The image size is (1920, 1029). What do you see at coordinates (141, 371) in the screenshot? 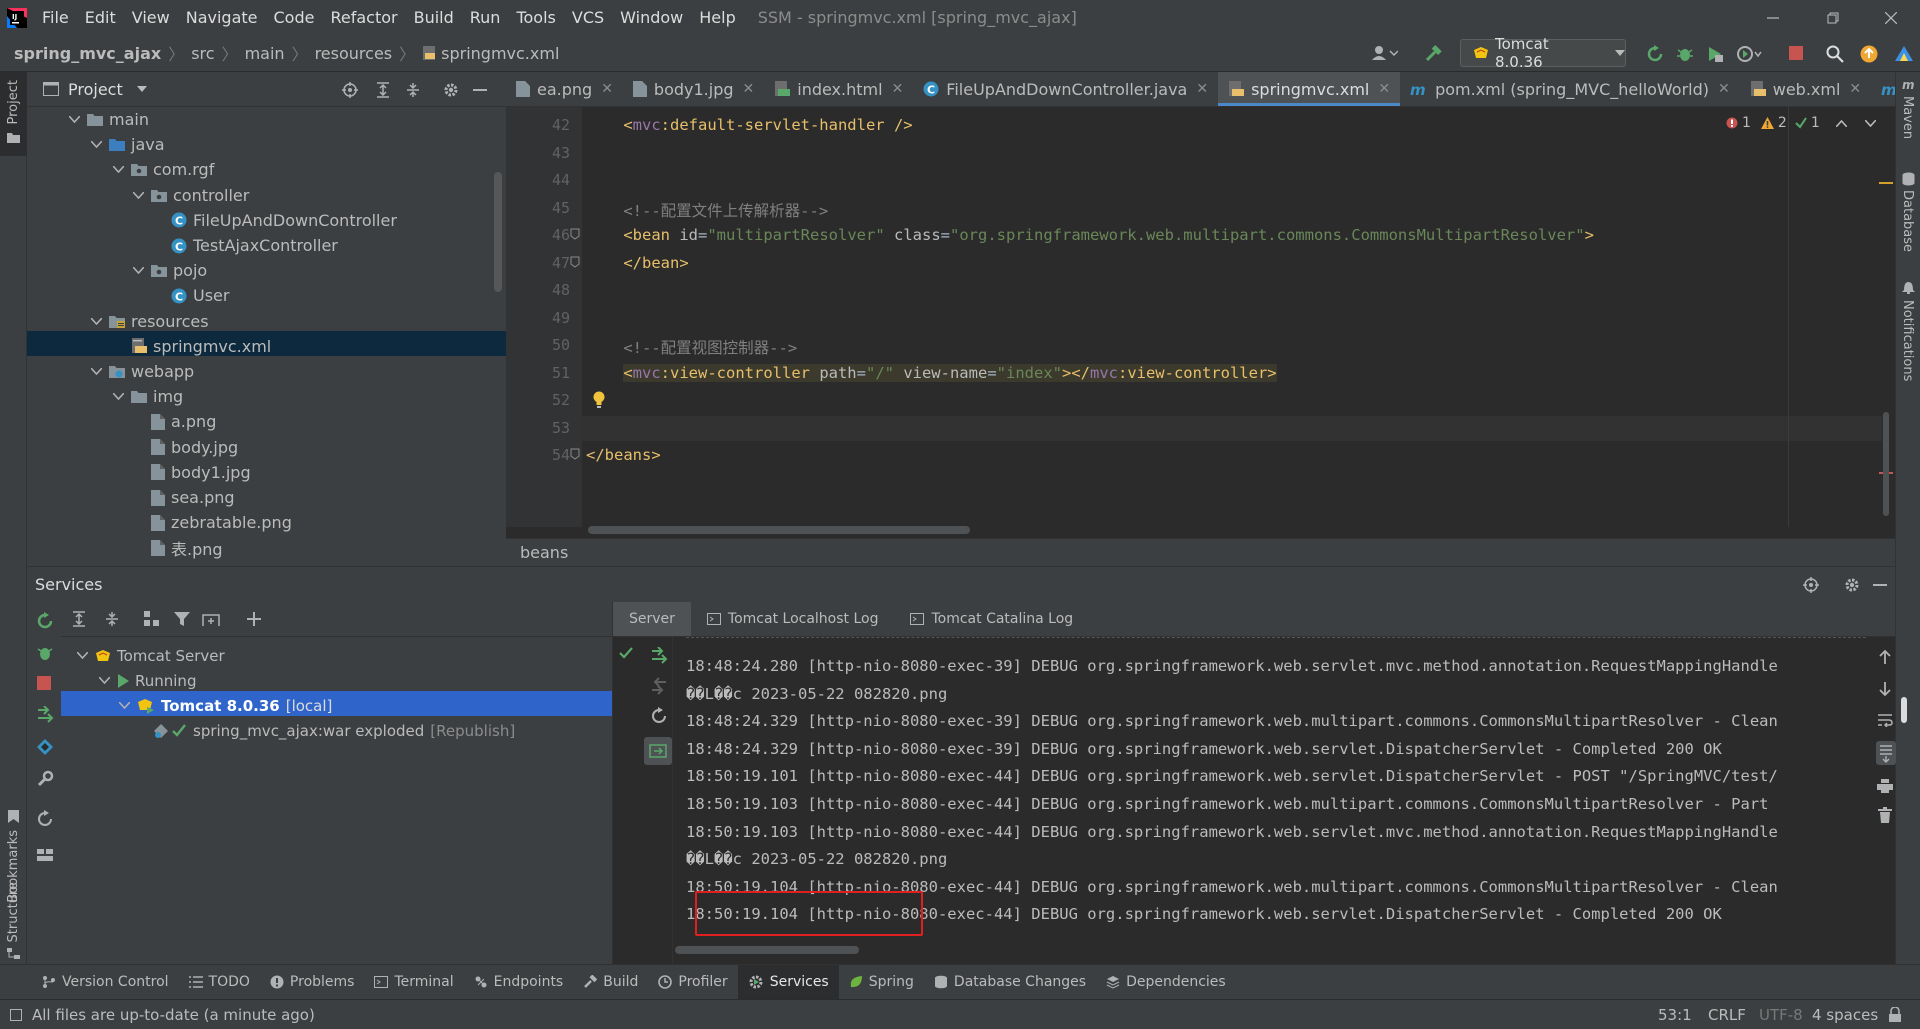
I see `project-tree-item: webapp` at bounding box center [141, 371].